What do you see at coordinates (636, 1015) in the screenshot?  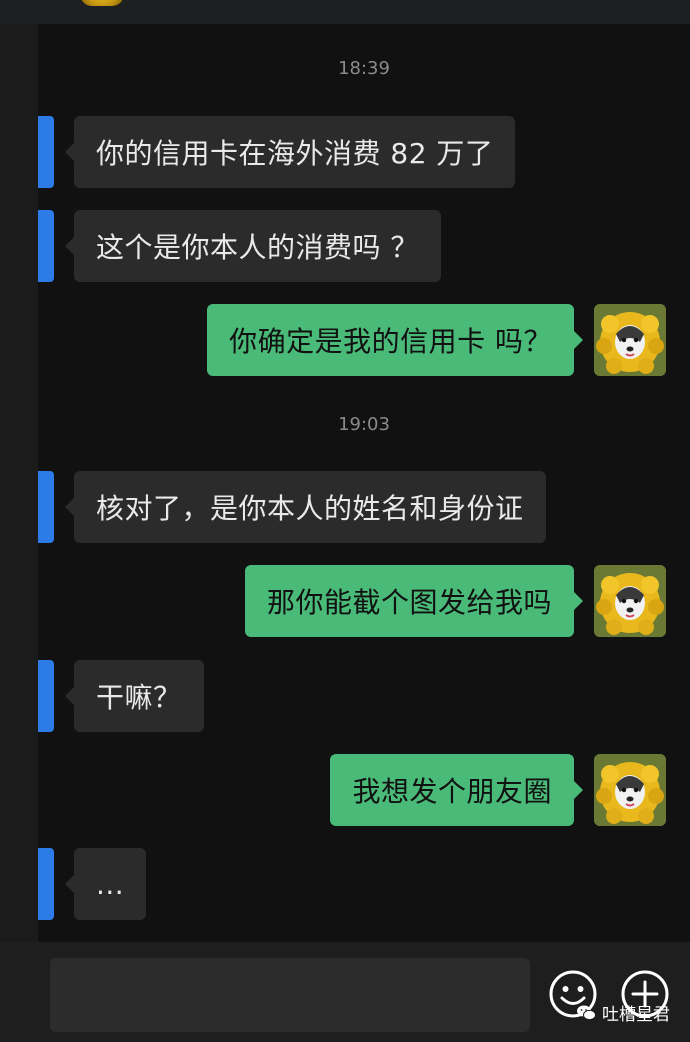 I see `watermark-text: 吐槽星君` at bounding box center [636, 1015].